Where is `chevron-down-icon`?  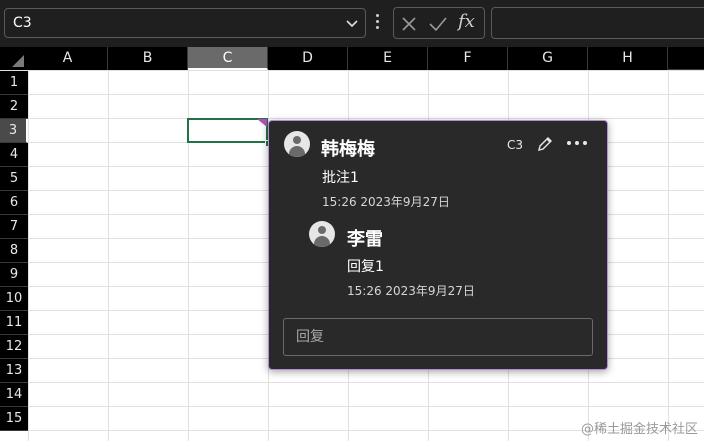 chevron-down-icon is located at coordinates (352, 23).